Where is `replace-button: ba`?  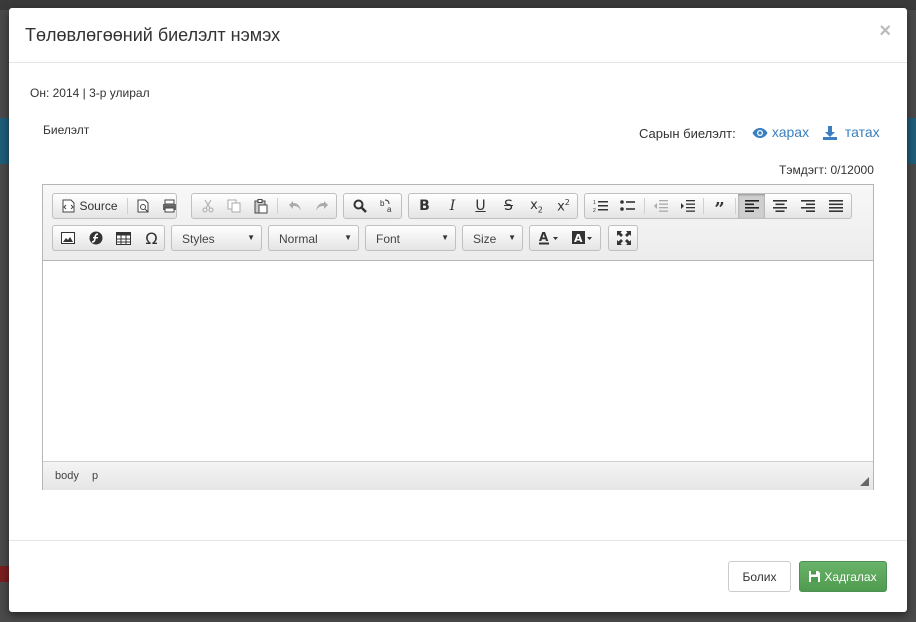
replace-button: ba is located at coordinates (386, 206).